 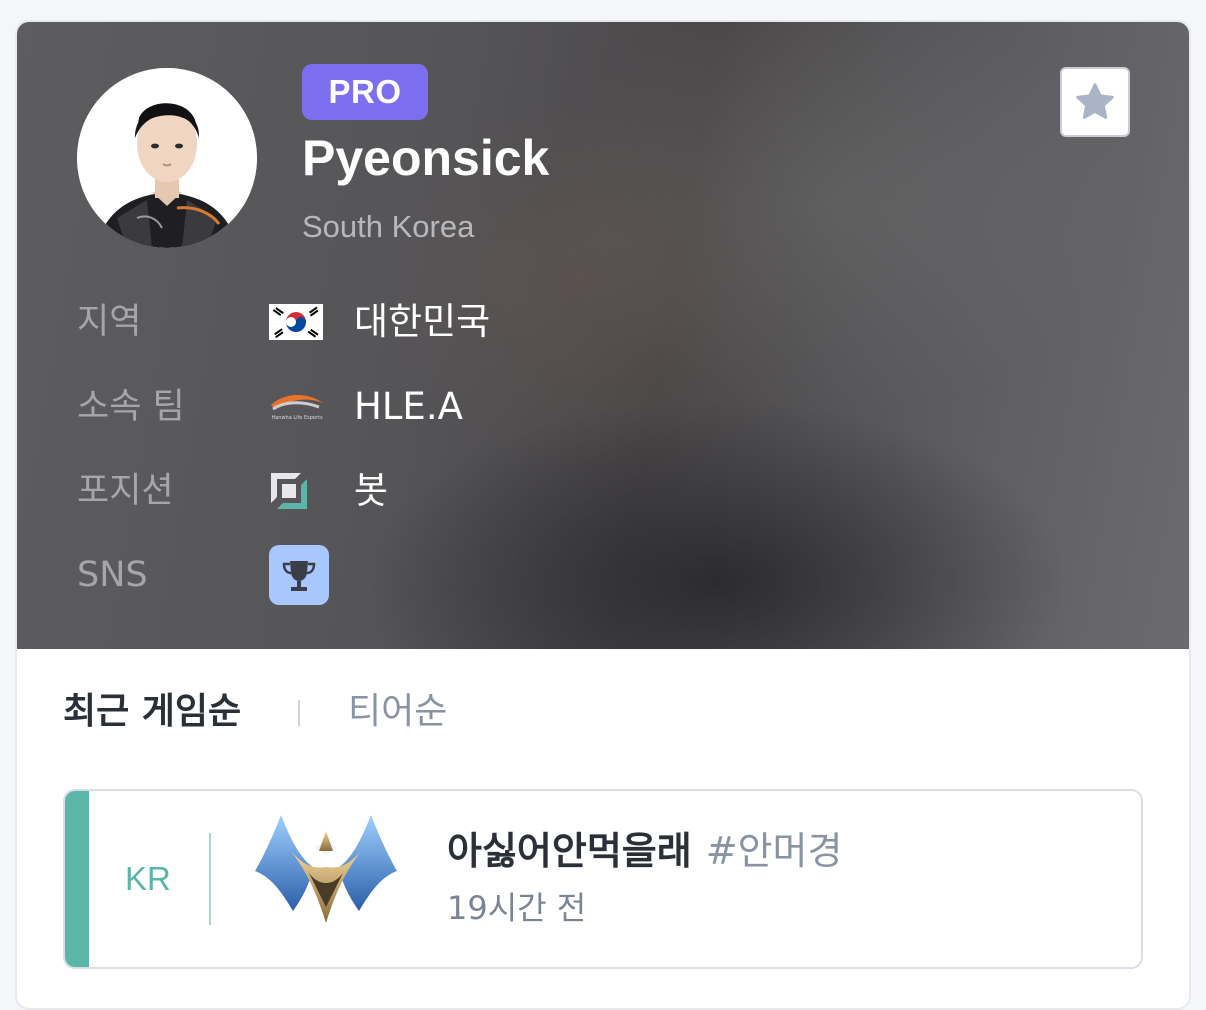 What do you see at coordinates (148, 878) in the screenshot?
I see `account-region: KR` at bounding box center [148, 878].